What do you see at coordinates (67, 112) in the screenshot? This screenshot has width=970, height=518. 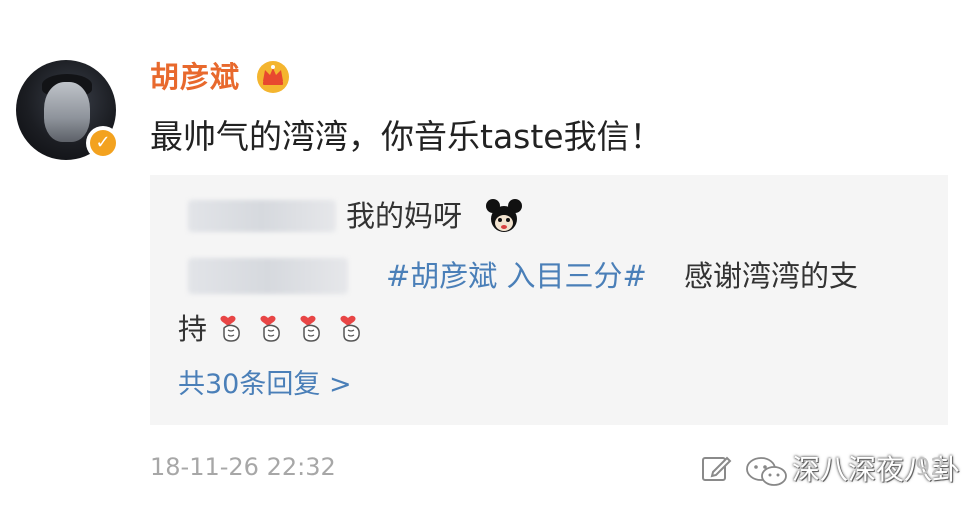 I see `avatar-face` at bounding box center [67, 112].